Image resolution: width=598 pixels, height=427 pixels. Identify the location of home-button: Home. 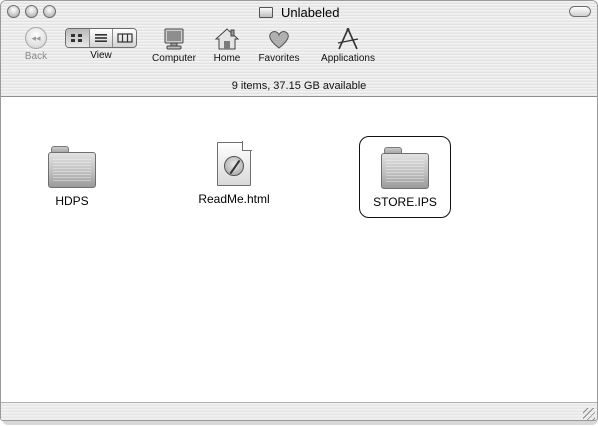
(227, 45).